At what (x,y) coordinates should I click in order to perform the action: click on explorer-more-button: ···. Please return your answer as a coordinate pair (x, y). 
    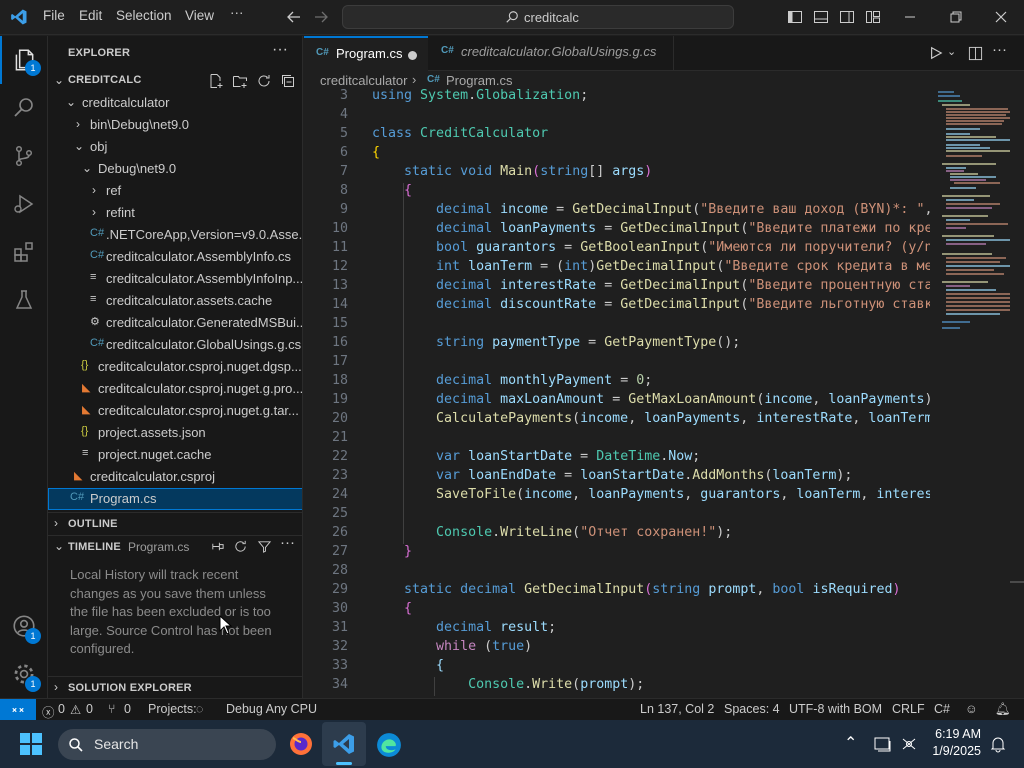
    Looking at the image, I should click on (280, 50).